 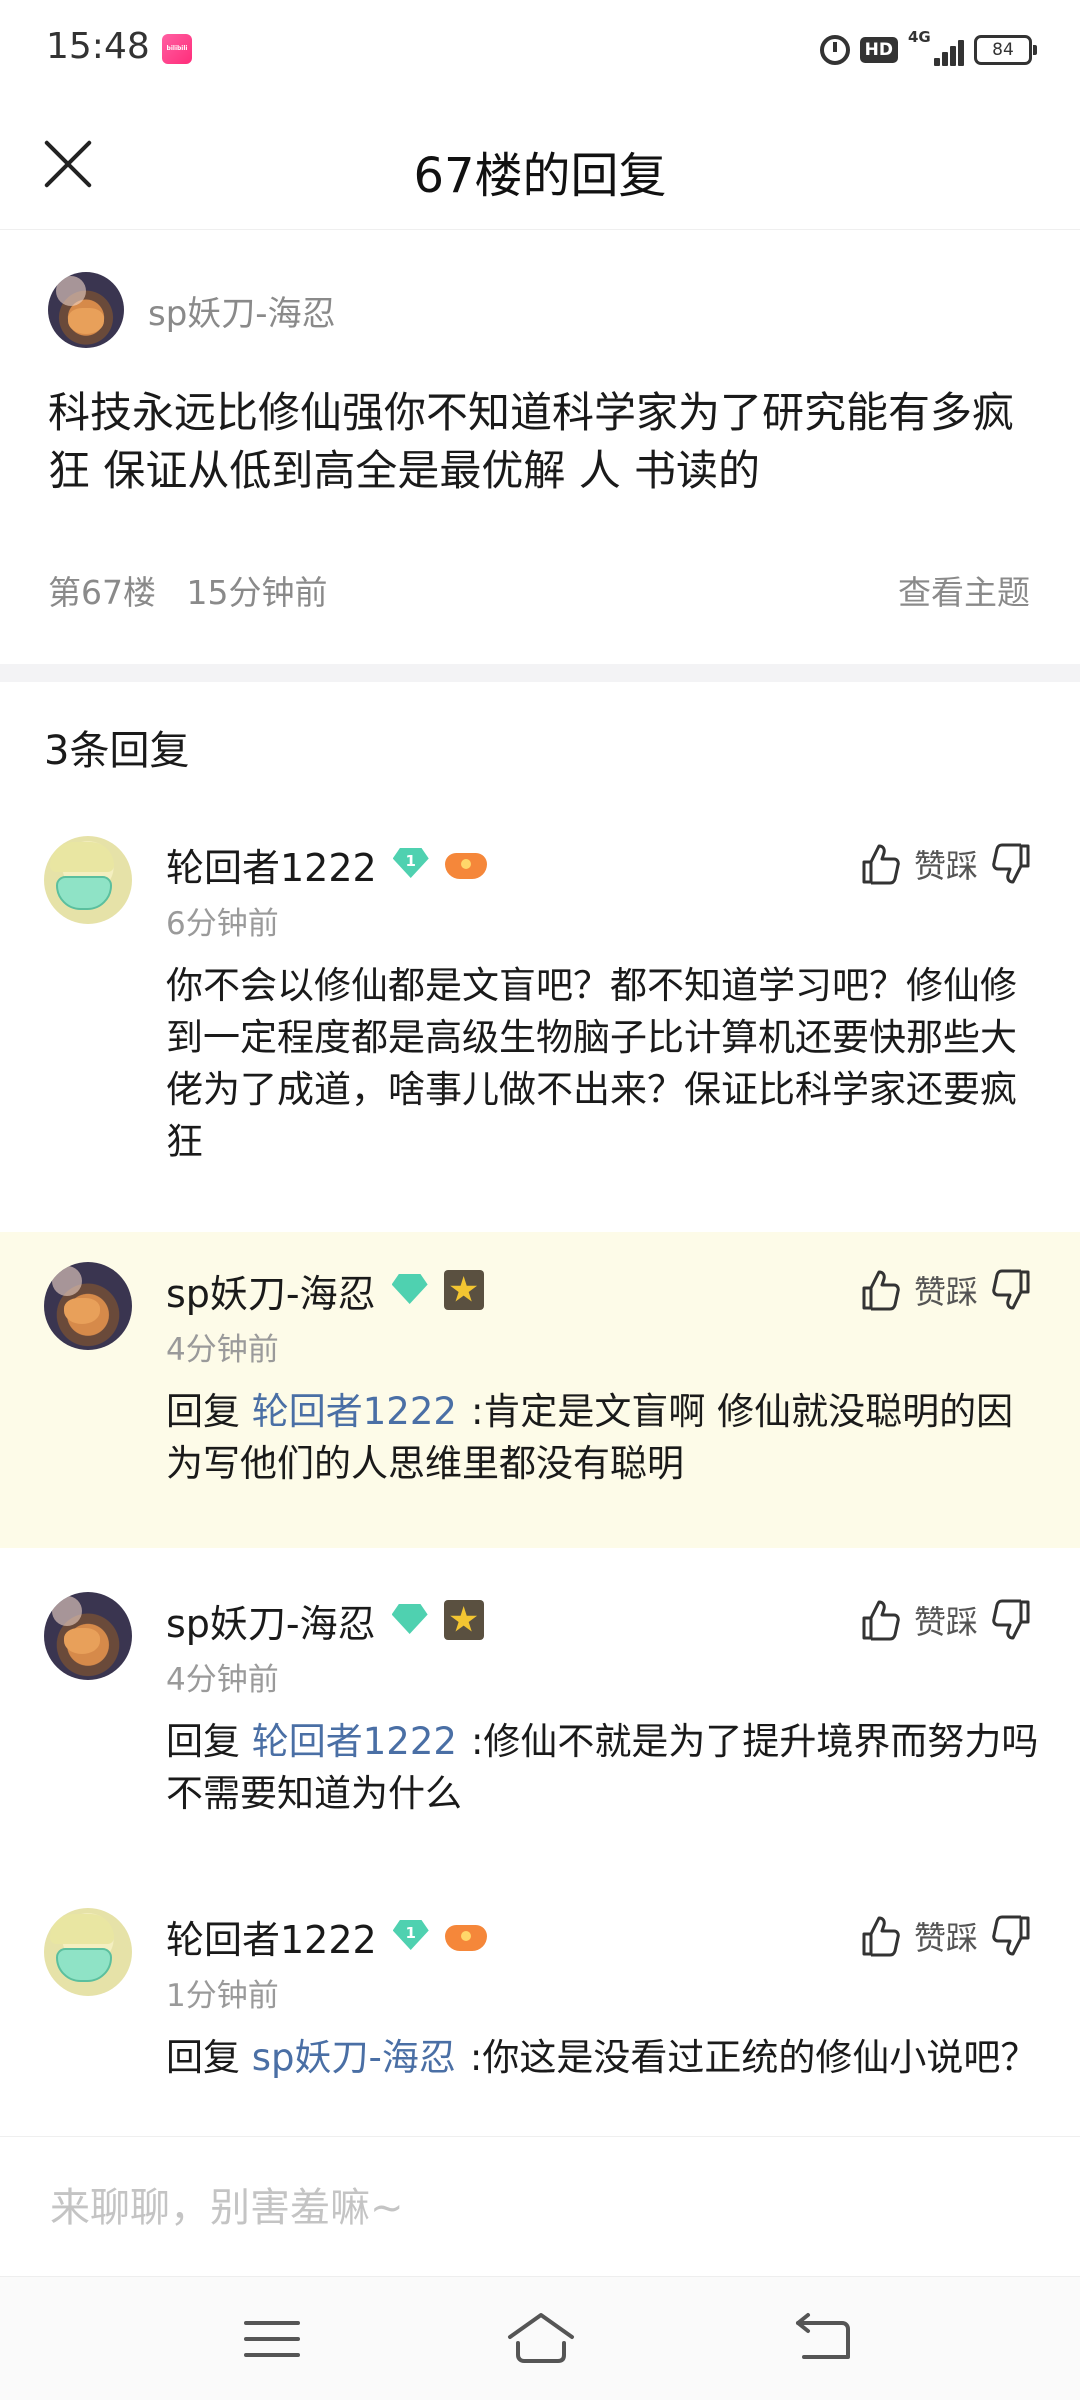 I want to click on reply-count: 3条回复, so click(x=117, y=751).